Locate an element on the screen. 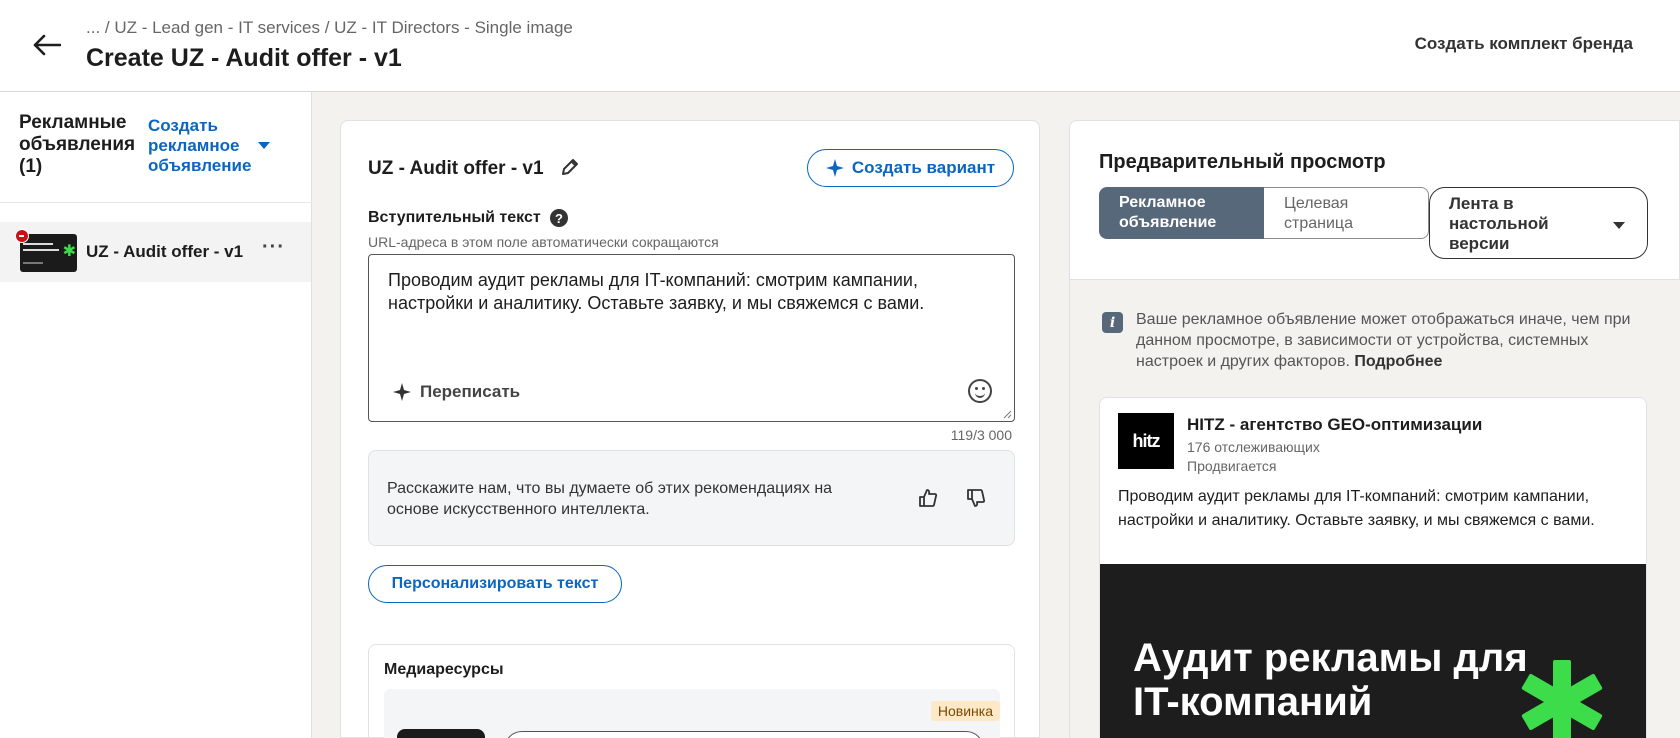 This screenshot has height=738, width=1680. rewrite-button: Переписать is located at coordinates (456, 392).